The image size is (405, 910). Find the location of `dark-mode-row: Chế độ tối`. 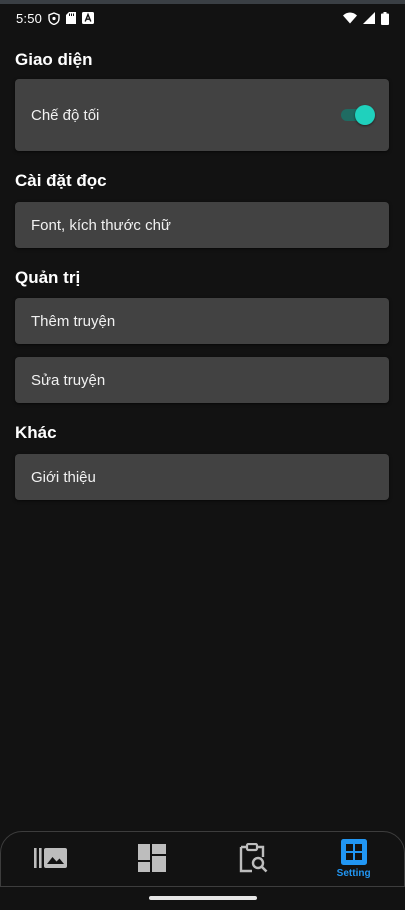

dark-mode-row: Chế độ tối is located at coordinates (202, 115).